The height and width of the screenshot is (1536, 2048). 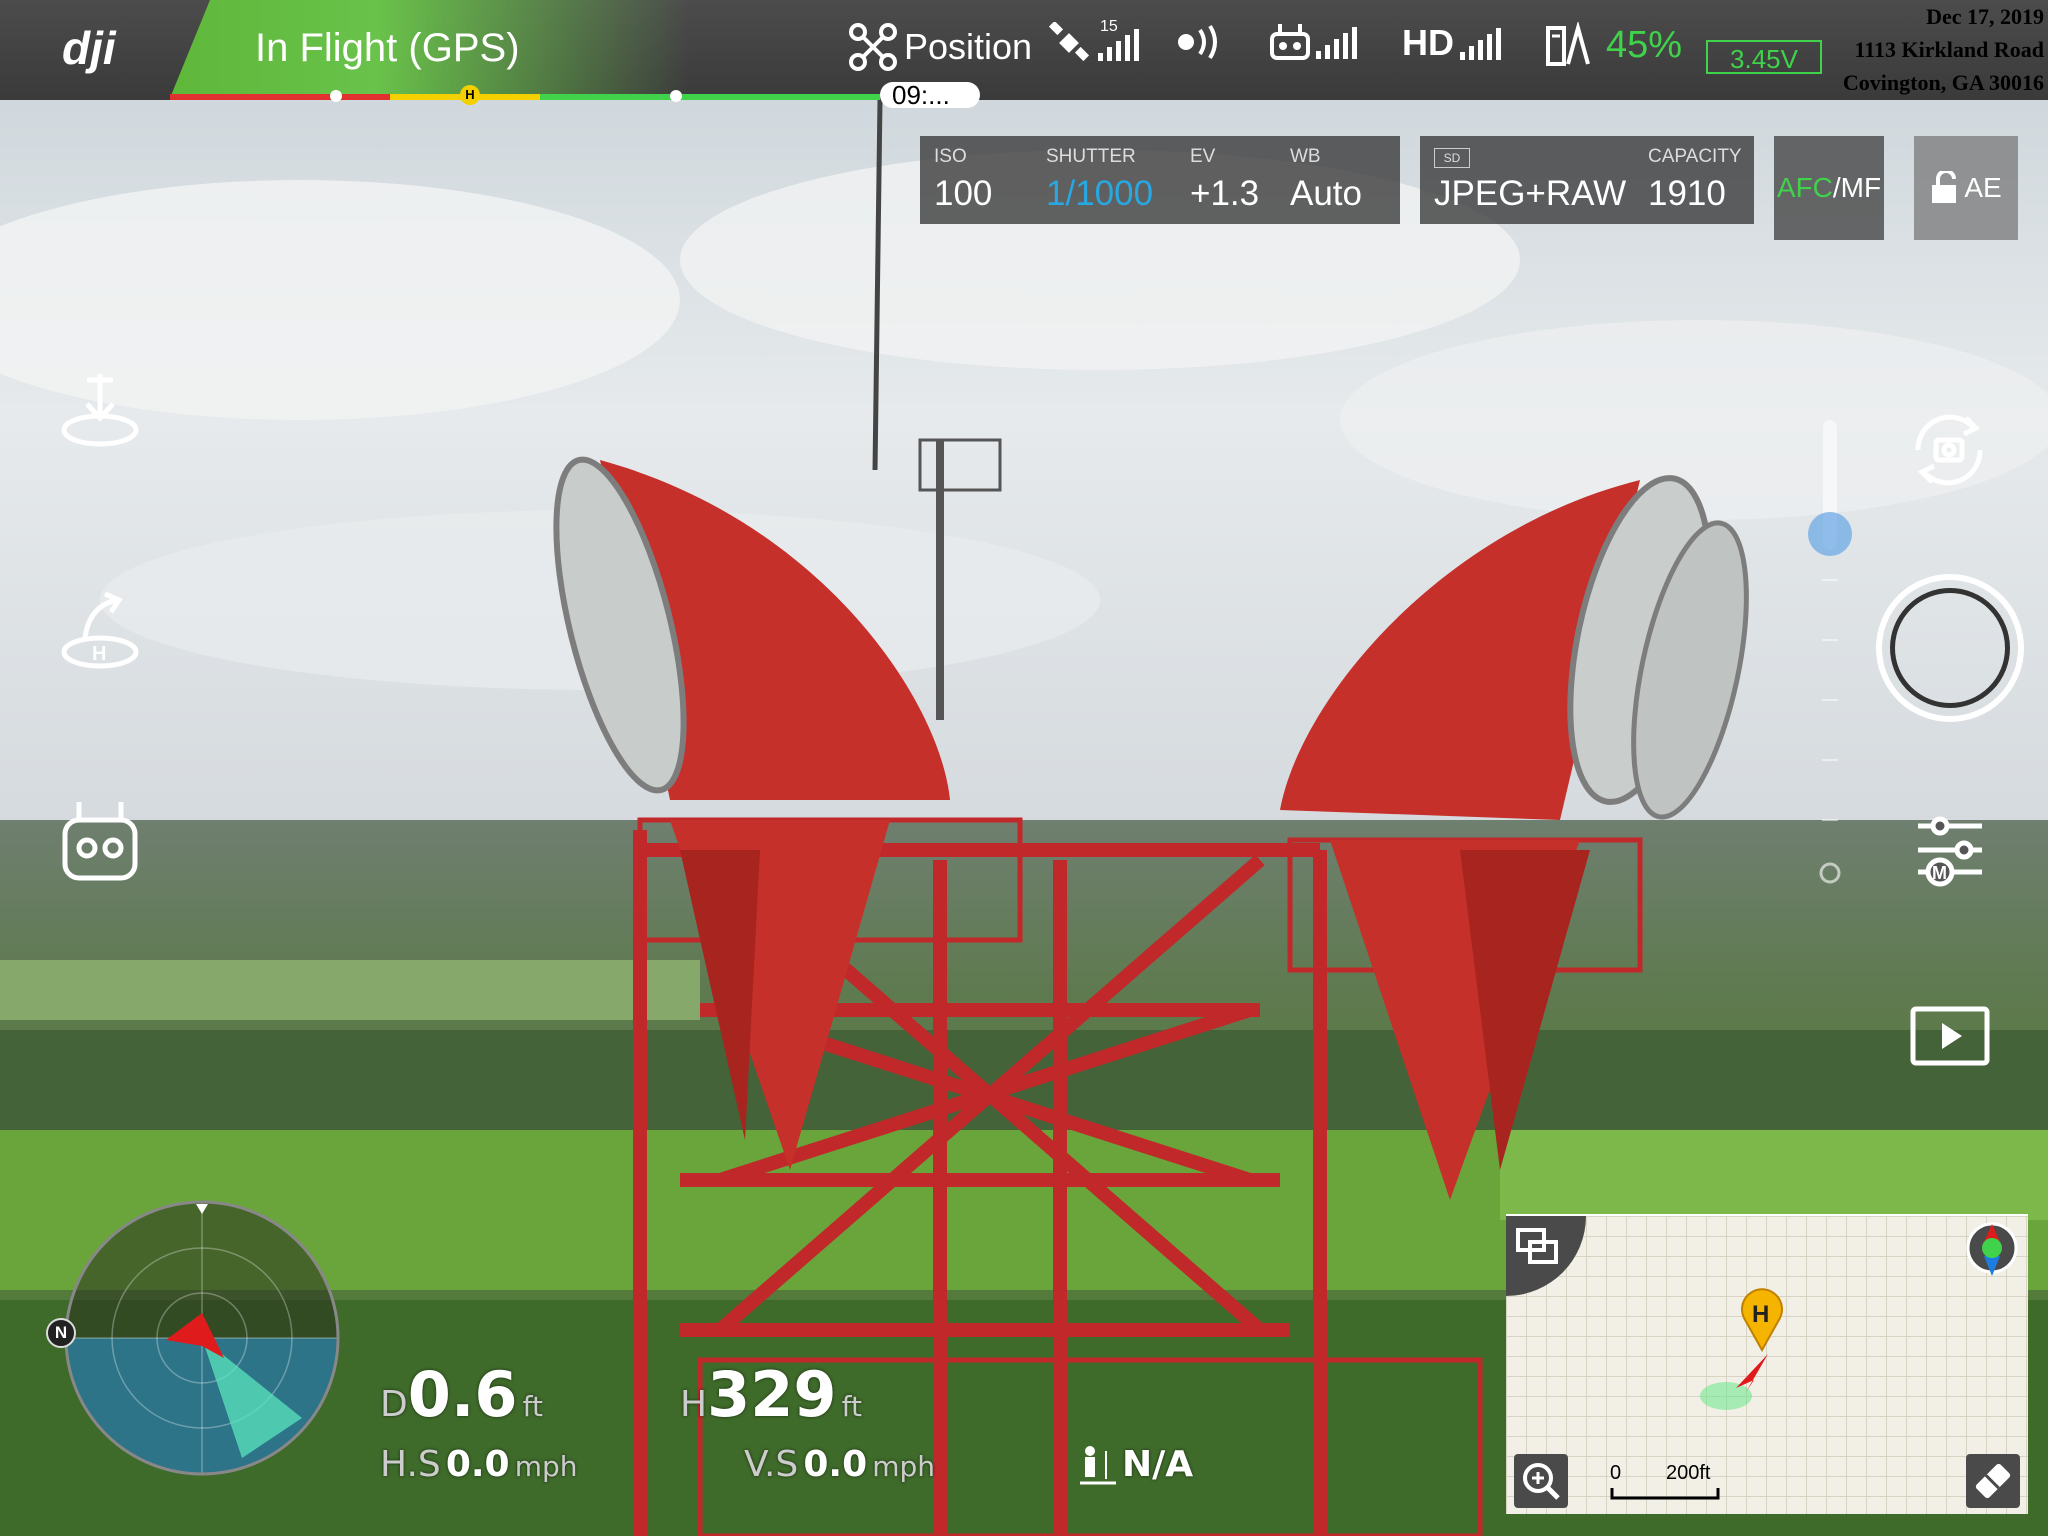 I want to click on address-line-1: 1113 Kirkland Road, so click(x=1949, y=49).